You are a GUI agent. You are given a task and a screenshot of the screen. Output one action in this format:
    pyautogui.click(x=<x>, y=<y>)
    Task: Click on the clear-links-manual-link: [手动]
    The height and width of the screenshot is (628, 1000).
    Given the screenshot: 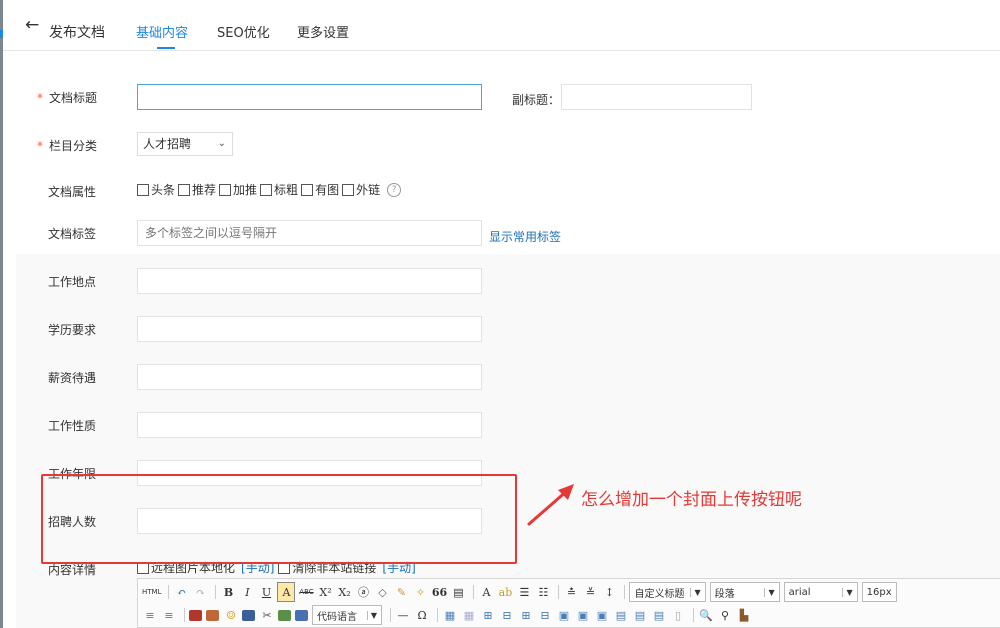 What is the action you would take?
    pyautogui.click(x=398, y=567)
    